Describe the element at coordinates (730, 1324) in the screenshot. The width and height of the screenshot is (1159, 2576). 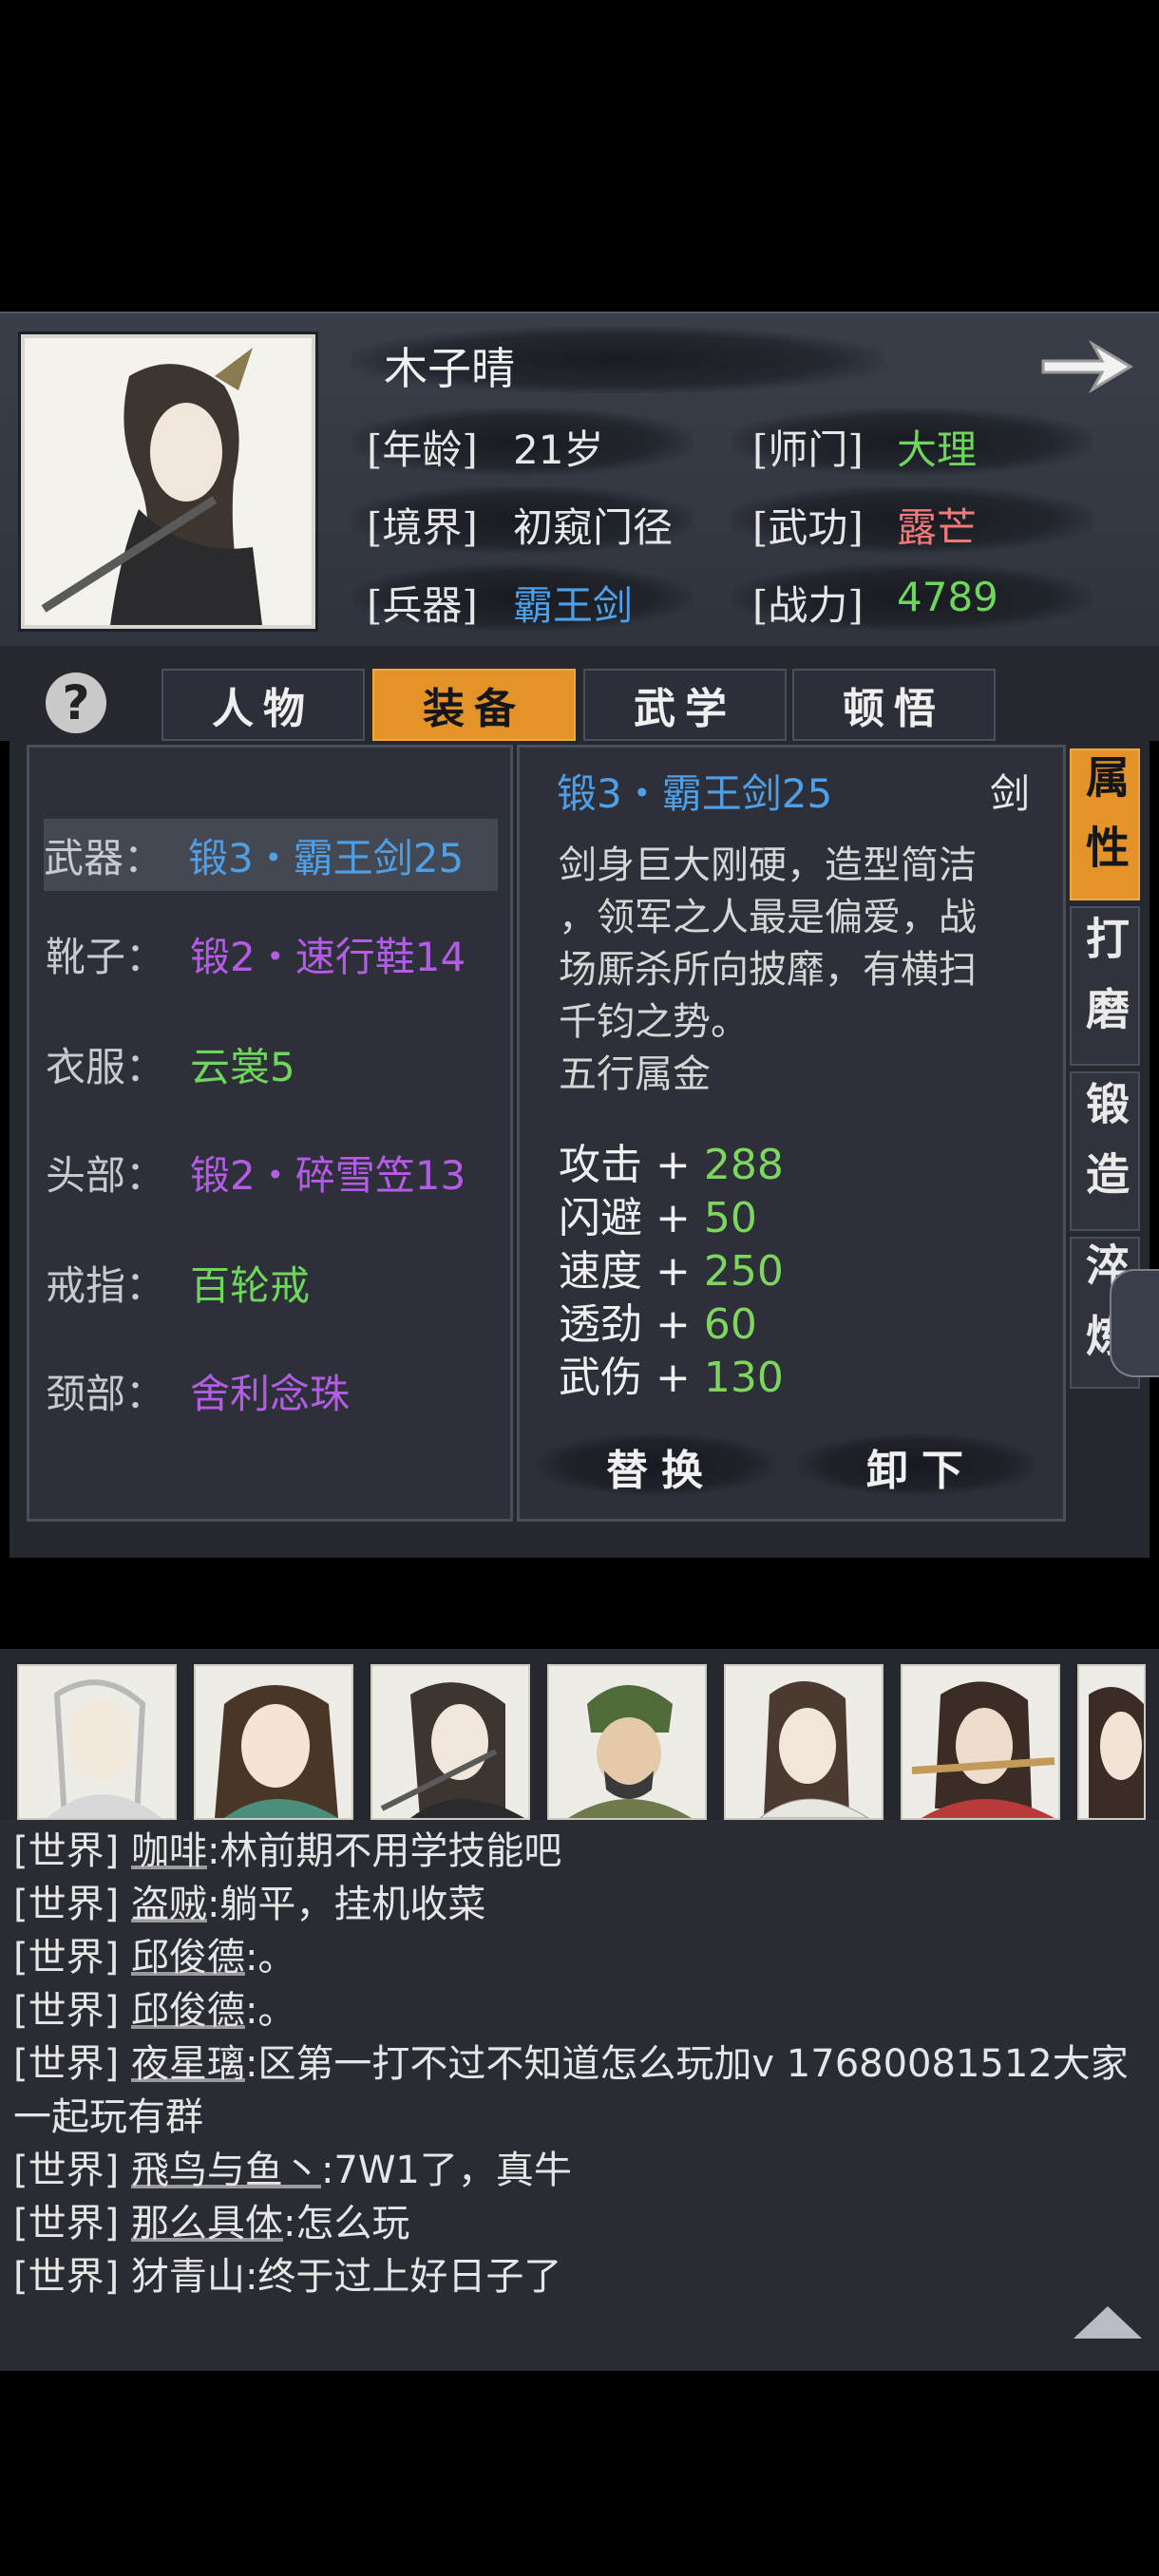
I see `stat-value: 60` at that location.